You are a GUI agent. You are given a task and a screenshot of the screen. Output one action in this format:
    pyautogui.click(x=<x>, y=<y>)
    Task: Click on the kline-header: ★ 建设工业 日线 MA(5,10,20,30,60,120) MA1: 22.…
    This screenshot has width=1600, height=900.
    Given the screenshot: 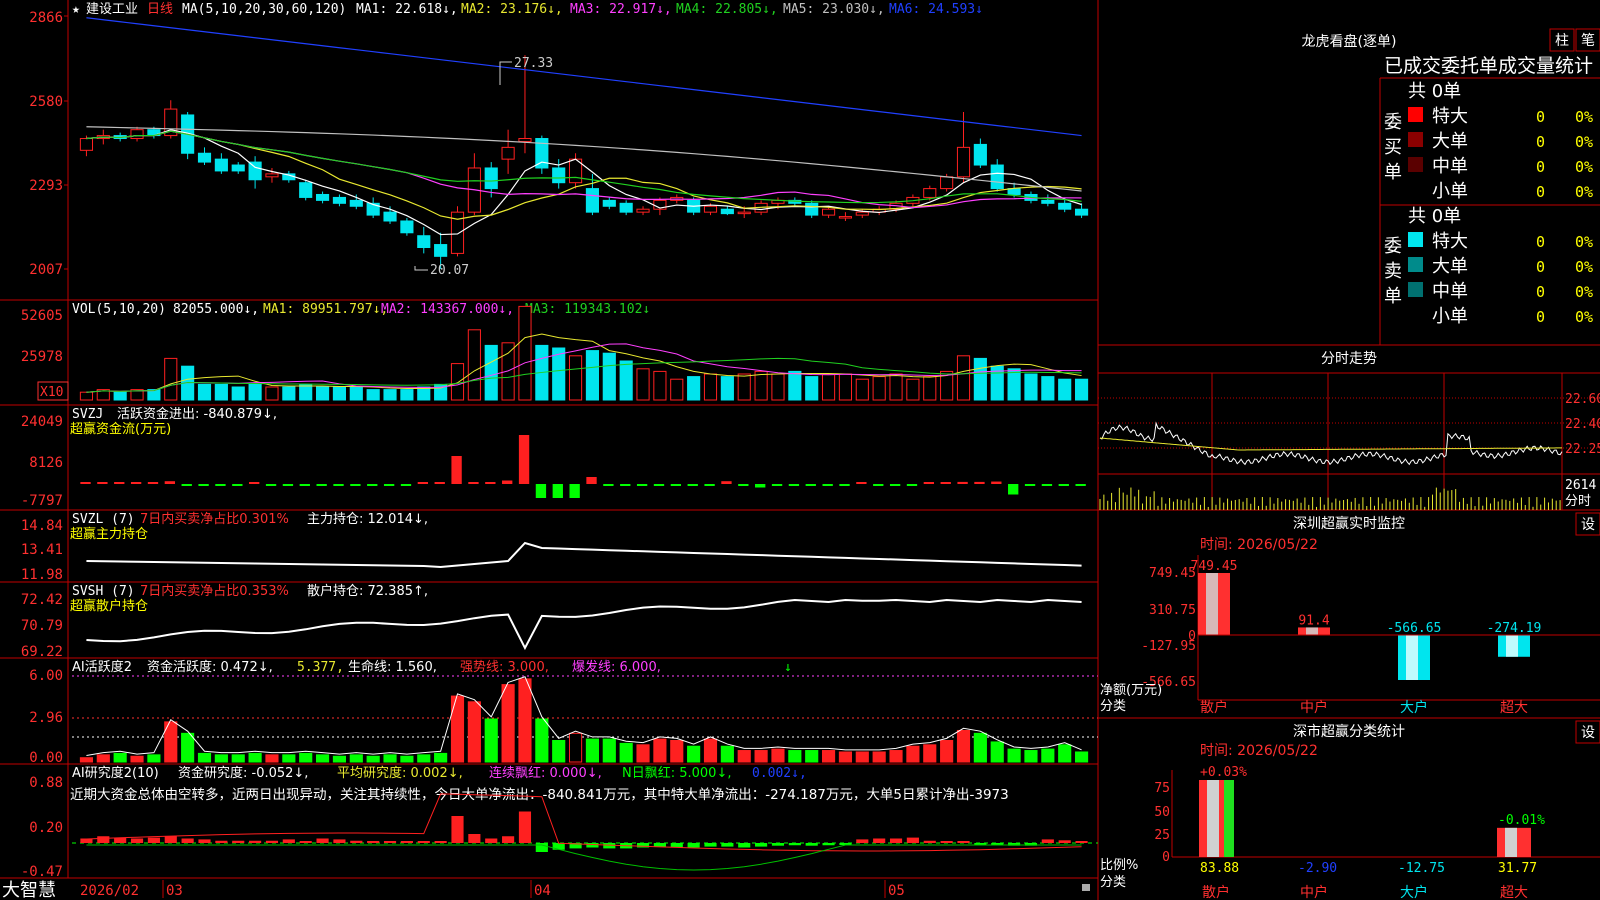 What is the action you would take?
    pyautogui.click(x=527, y=9)
    